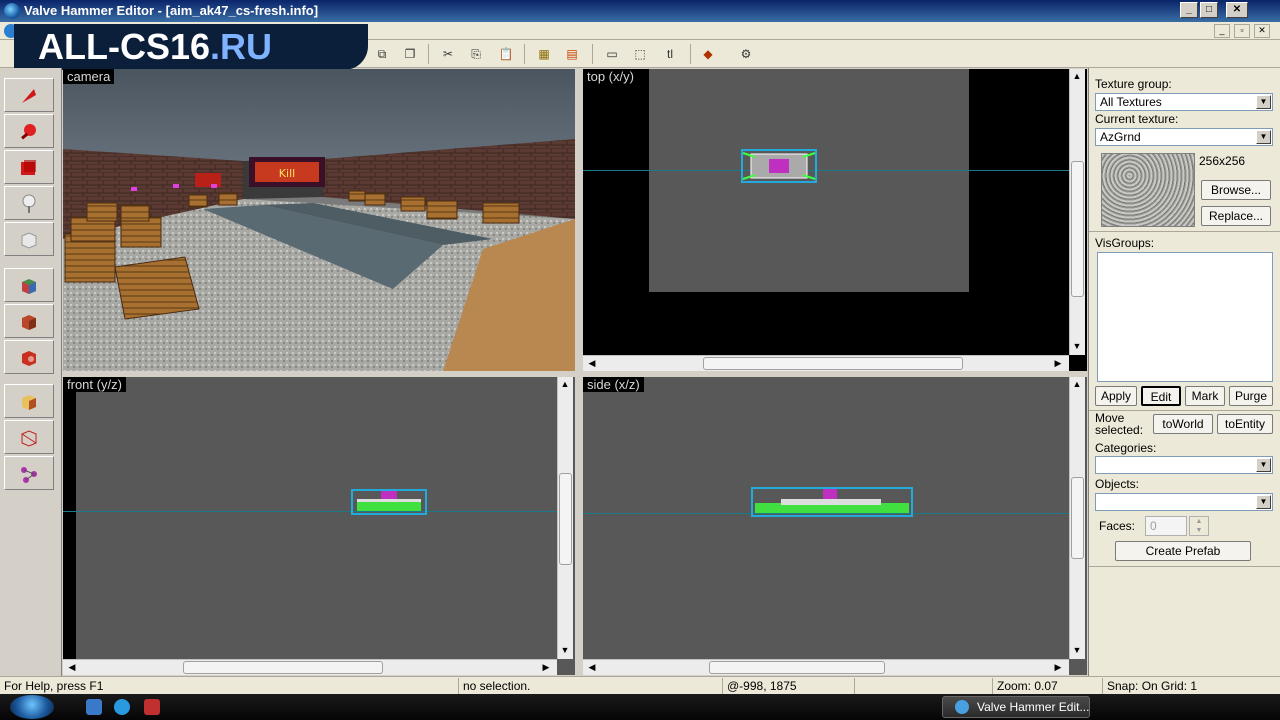  Describe the element at coordinates (826, 667) in the screenshot. I see `side-horizontal-scrollbar: ◀ ▶` at that location.